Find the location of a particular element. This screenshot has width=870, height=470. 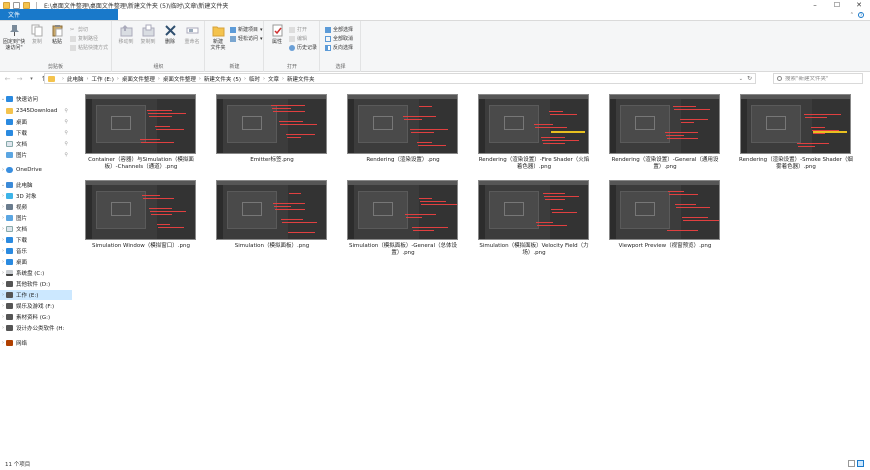

copy-path-button: 复制路径 is located at coordinates (84, 38).